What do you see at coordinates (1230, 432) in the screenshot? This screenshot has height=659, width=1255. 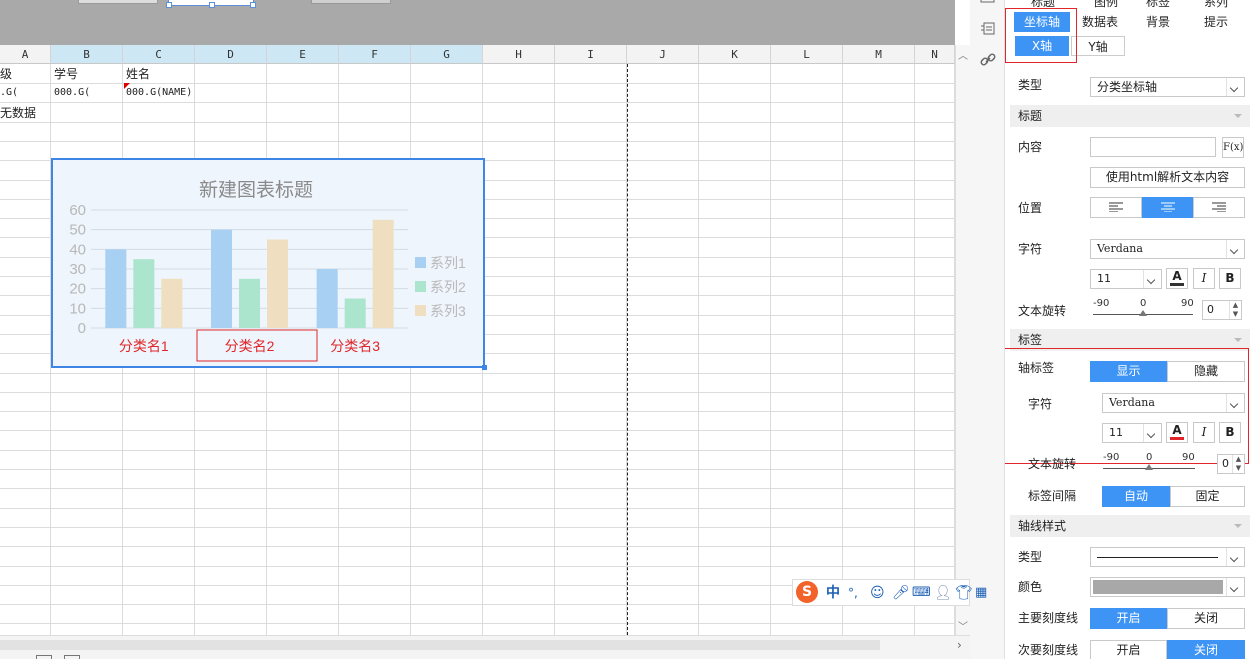 I see `label-bold-button: B` at bounding box center [1230, 432].